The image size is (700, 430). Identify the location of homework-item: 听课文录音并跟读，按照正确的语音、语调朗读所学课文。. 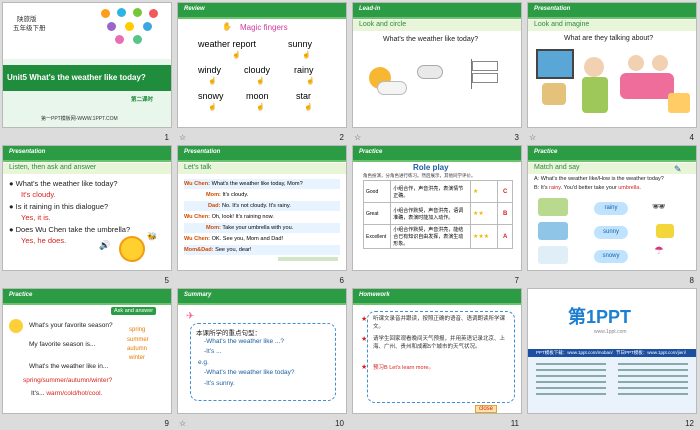
(439, 323).